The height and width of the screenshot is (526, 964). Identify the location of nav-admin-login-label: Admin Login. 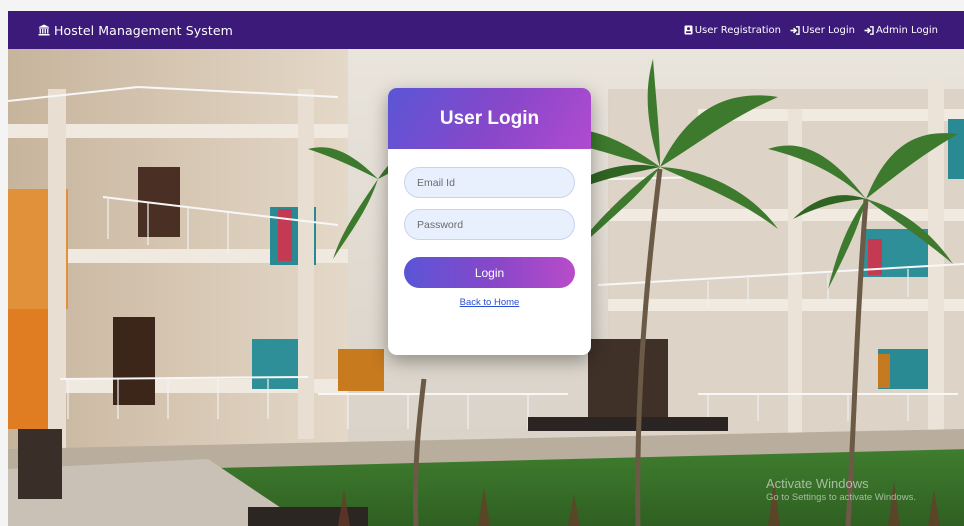
(906, 30).